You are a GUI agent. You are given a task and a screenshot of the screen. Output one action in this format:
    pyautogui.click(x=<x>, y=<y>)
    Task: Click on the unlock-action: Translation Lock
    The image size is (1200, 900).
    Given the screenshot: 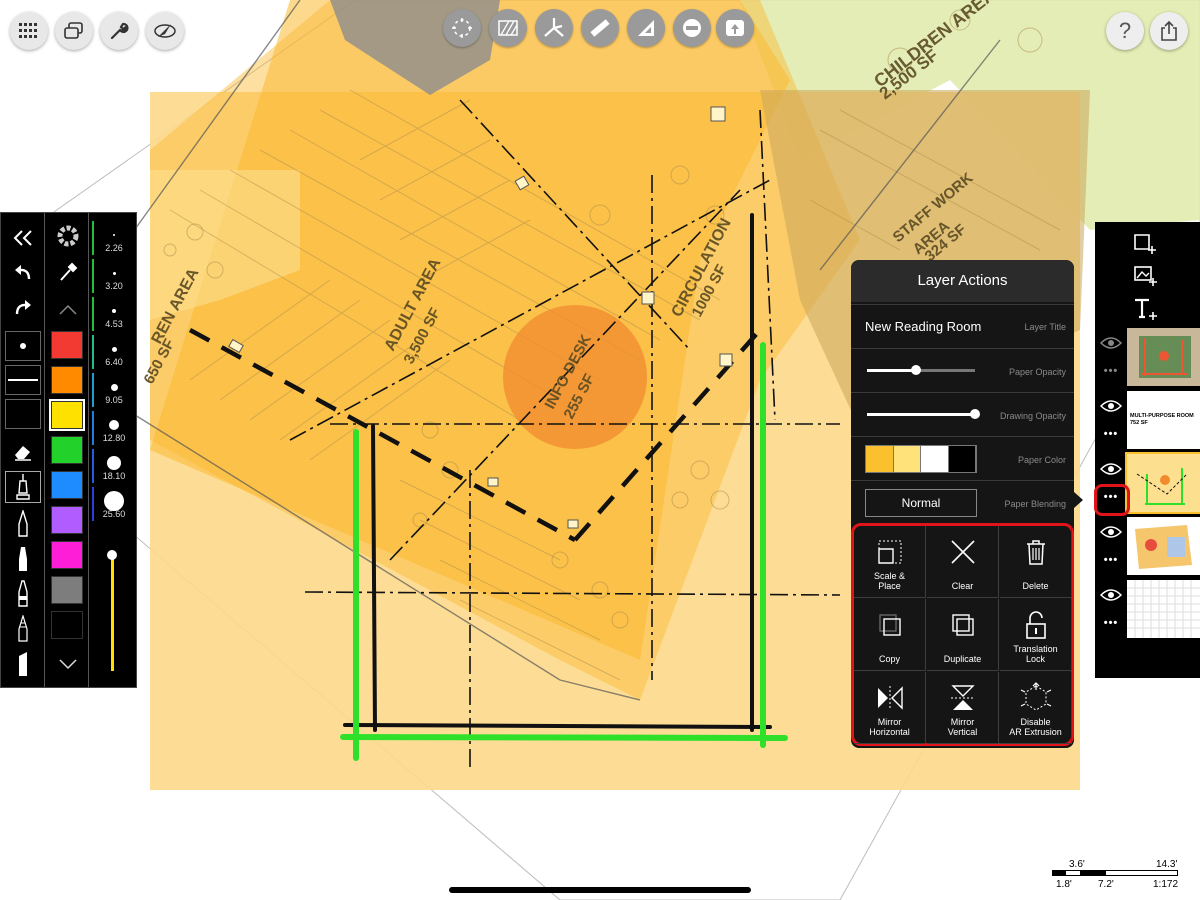 What is the action you would take?
    pyautogui.click(x=1036, y=635)
    